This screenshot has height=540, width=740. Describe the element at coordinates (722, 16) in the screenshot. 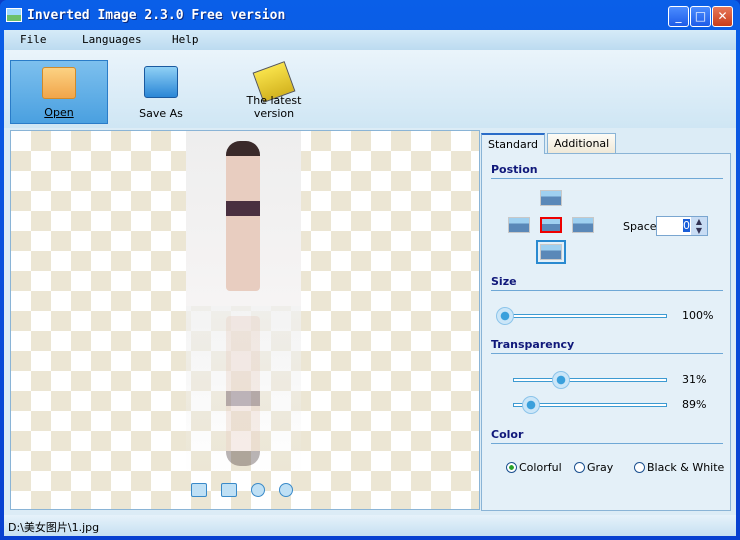

I see `close-button: ✕` at that location.